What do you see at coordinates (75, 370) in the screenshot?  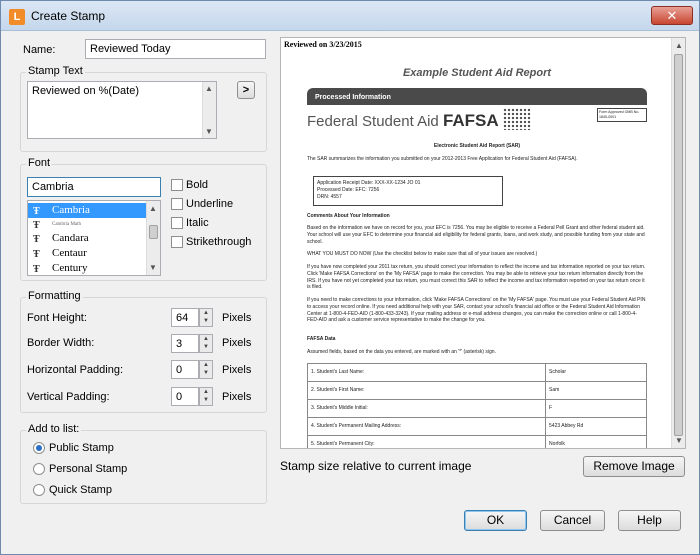 I see `horizontal-padding-label: Horizontal Padding:` at bounding box center [75, 370].